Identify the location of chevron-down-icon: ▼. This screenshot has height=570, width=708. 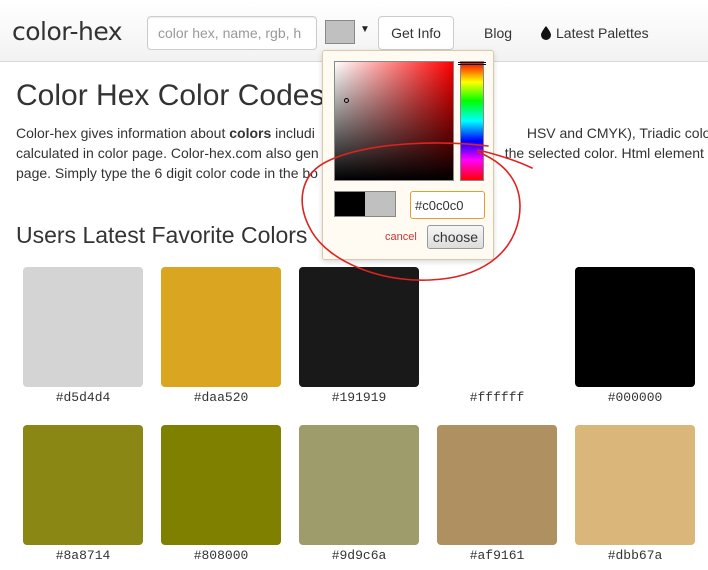
(365, 29).